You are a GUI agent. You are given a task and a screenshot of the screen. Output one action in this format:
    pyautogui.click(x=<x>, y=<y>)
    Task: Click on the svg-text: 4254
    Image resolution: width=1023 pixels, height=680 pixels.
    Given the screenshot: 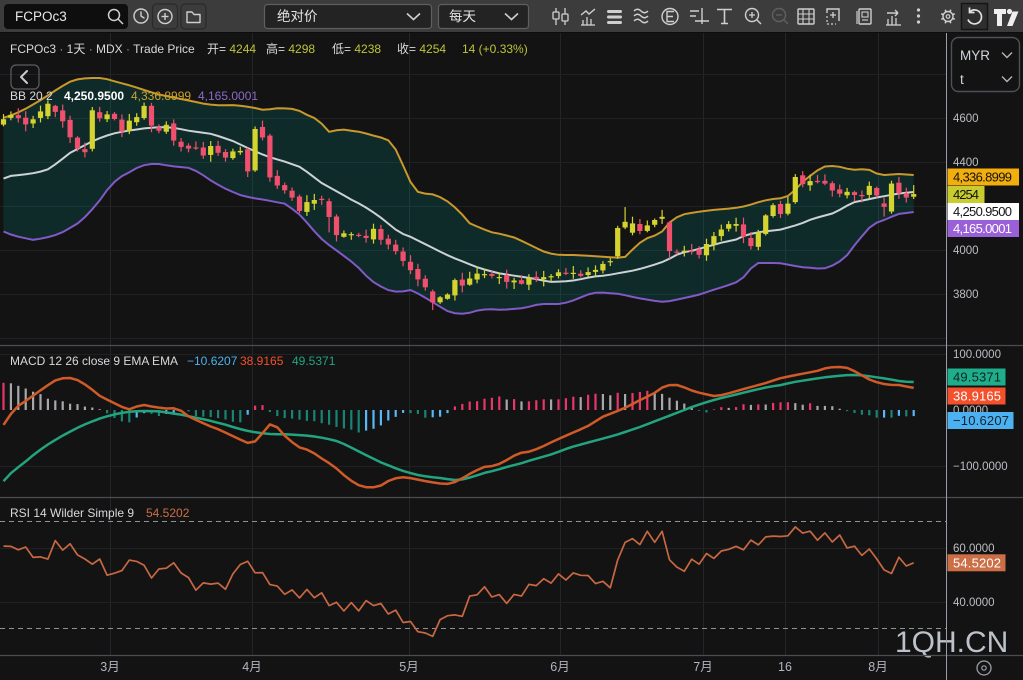 What is the action you would take?
    pyautogui.click(x=966, y=194)
    